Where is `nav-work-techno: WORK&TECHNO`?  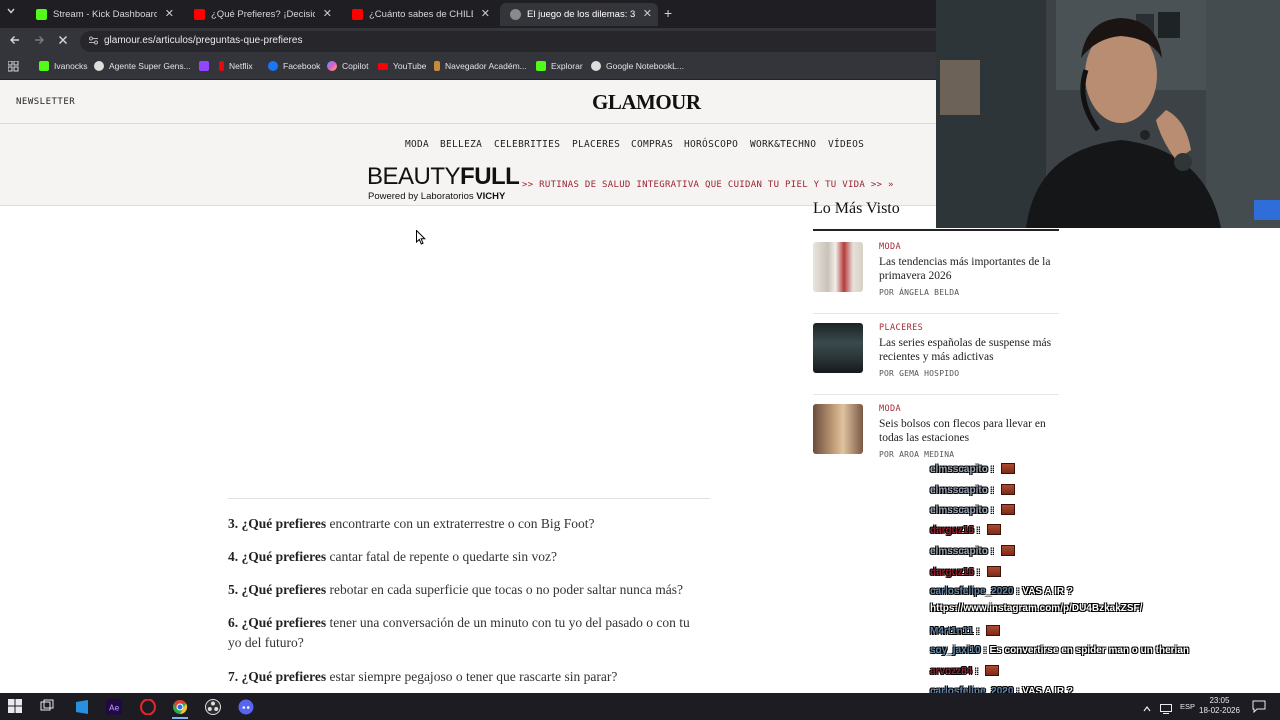
nav-work-techno: WORK&TECHNO is located at coordinates (783, 144).